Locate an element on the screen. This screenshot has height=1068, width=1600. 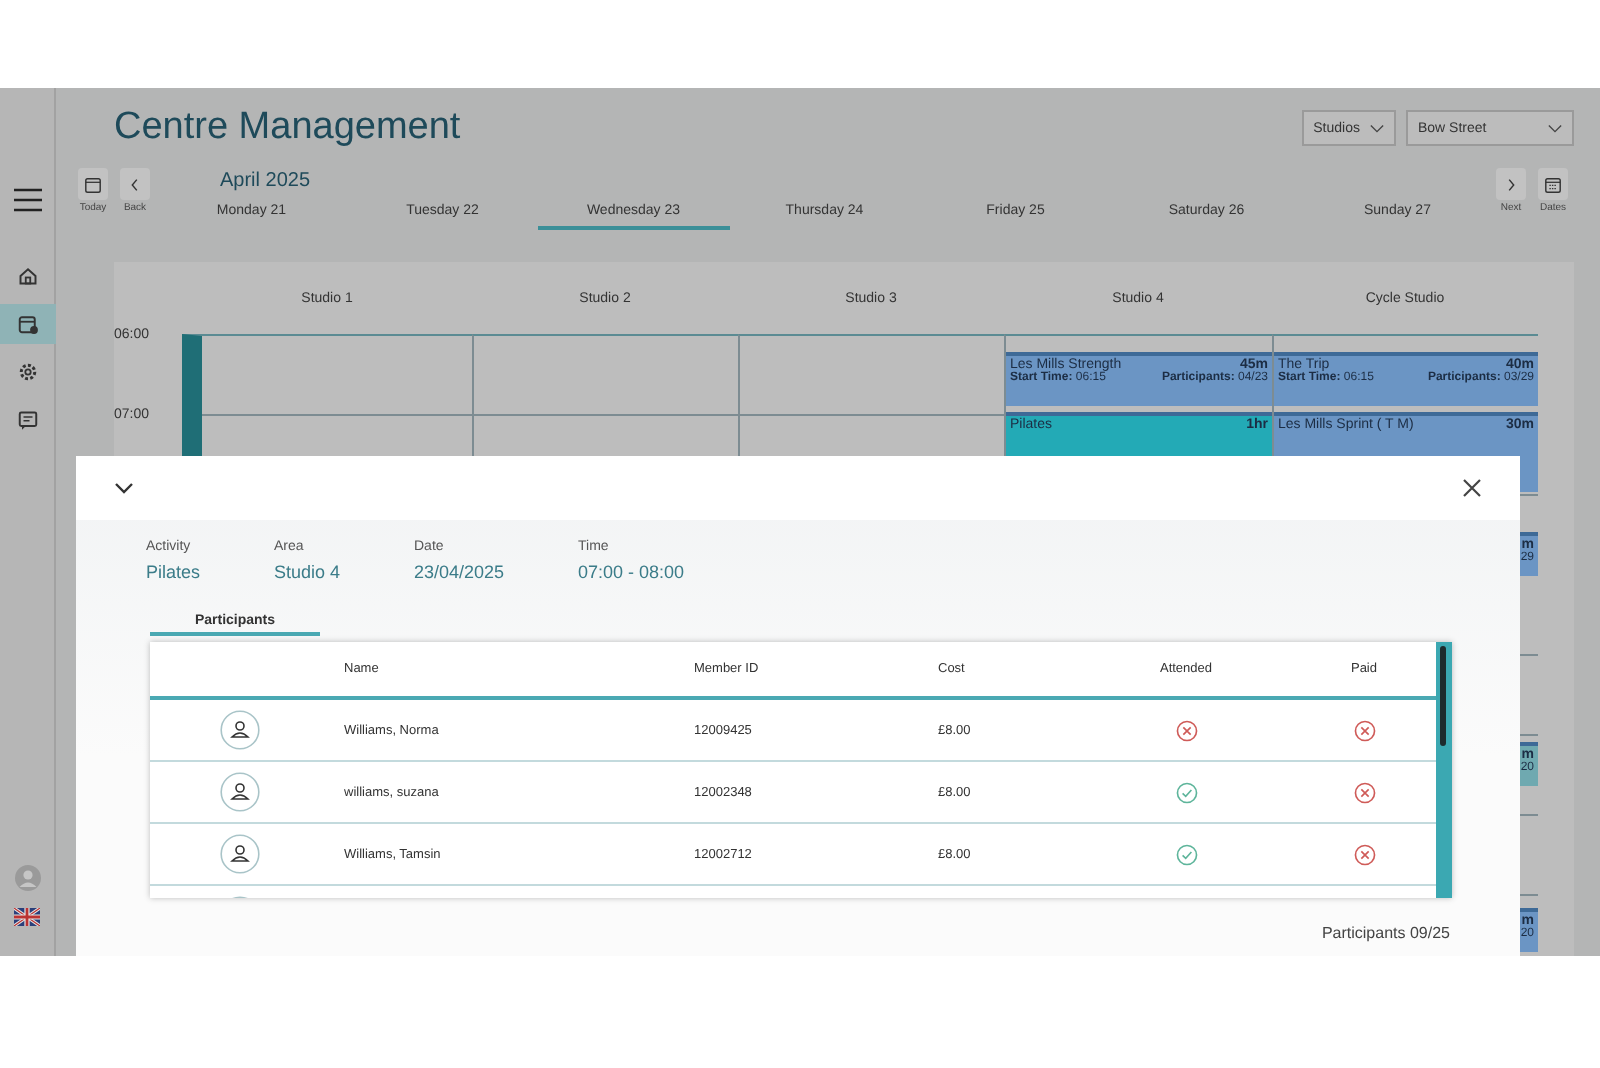
menu-icon is located at coordinates (27, 200).